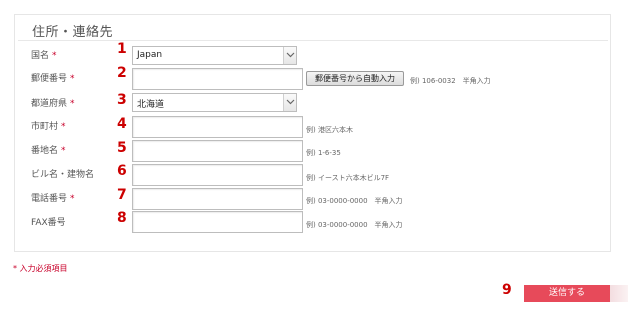  I want to click on country-select: Japan, so click(214, 55).